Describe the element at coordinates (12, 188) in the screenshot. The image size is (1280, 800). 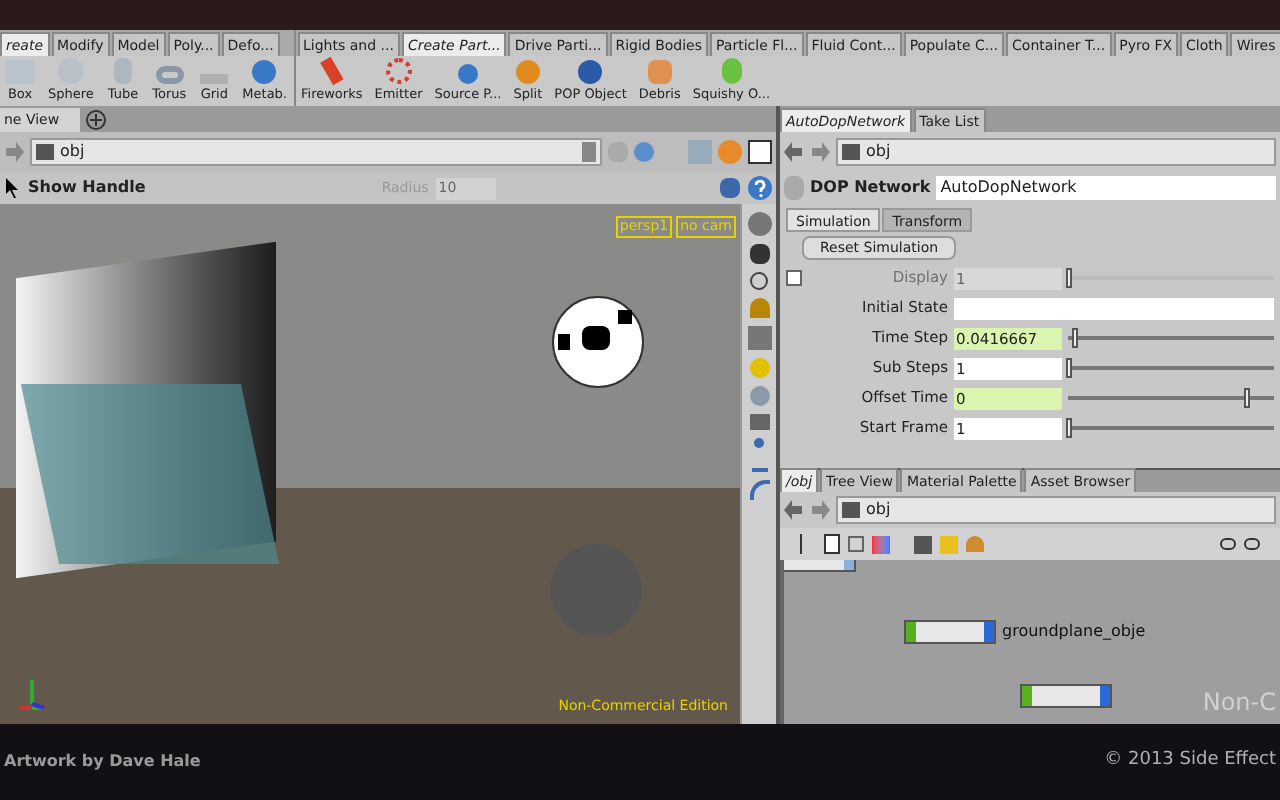
I see `pointer-icon` at that location.